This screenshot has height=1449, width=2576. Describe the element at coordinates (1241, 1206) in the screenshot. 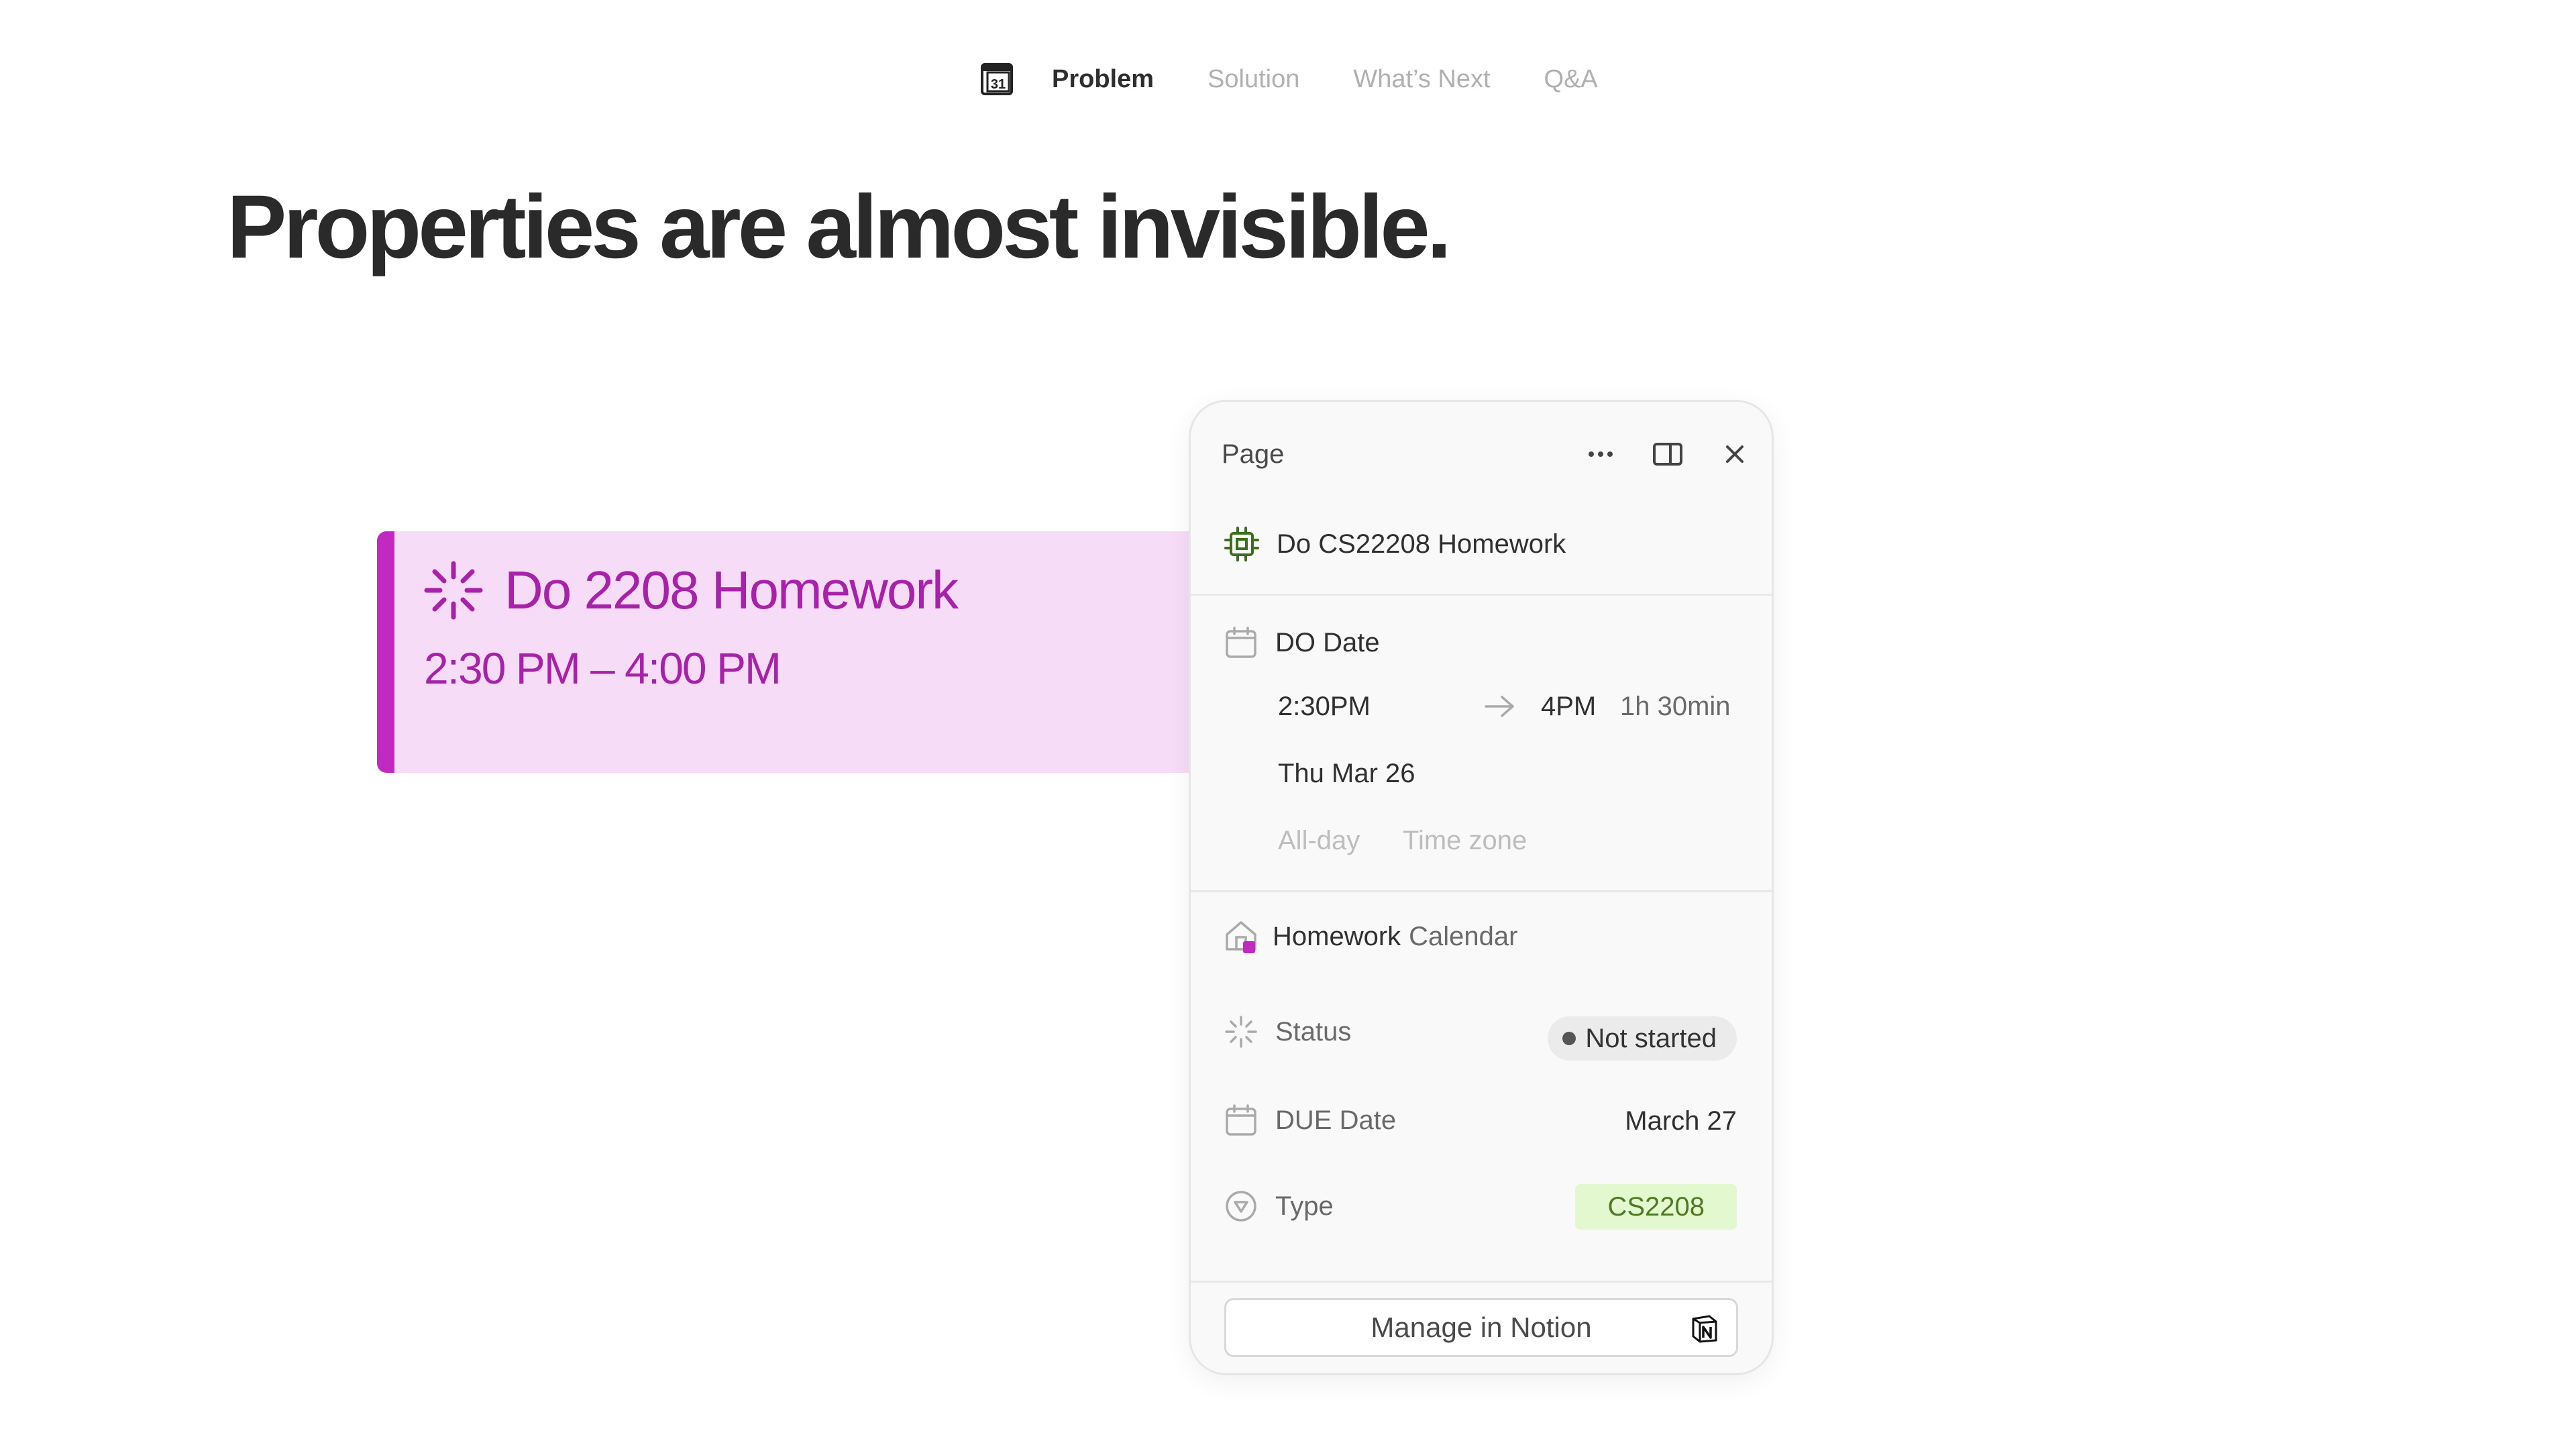

I see `select-chevron-circle-icon` at that location.